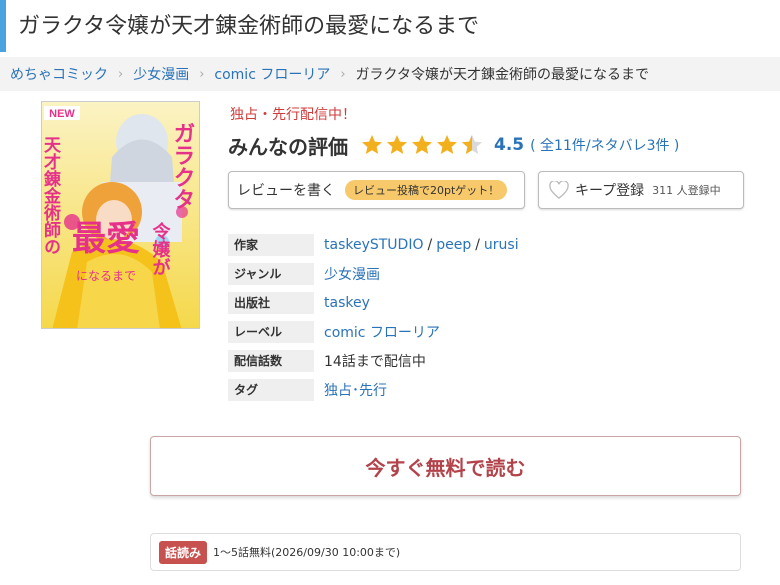 The width and height of the screenshot is (780, 585). What do you see at coordinates (509, 145) in the screenshot?
I see `rating-value: 4.5` at bounding box center [509, 145].